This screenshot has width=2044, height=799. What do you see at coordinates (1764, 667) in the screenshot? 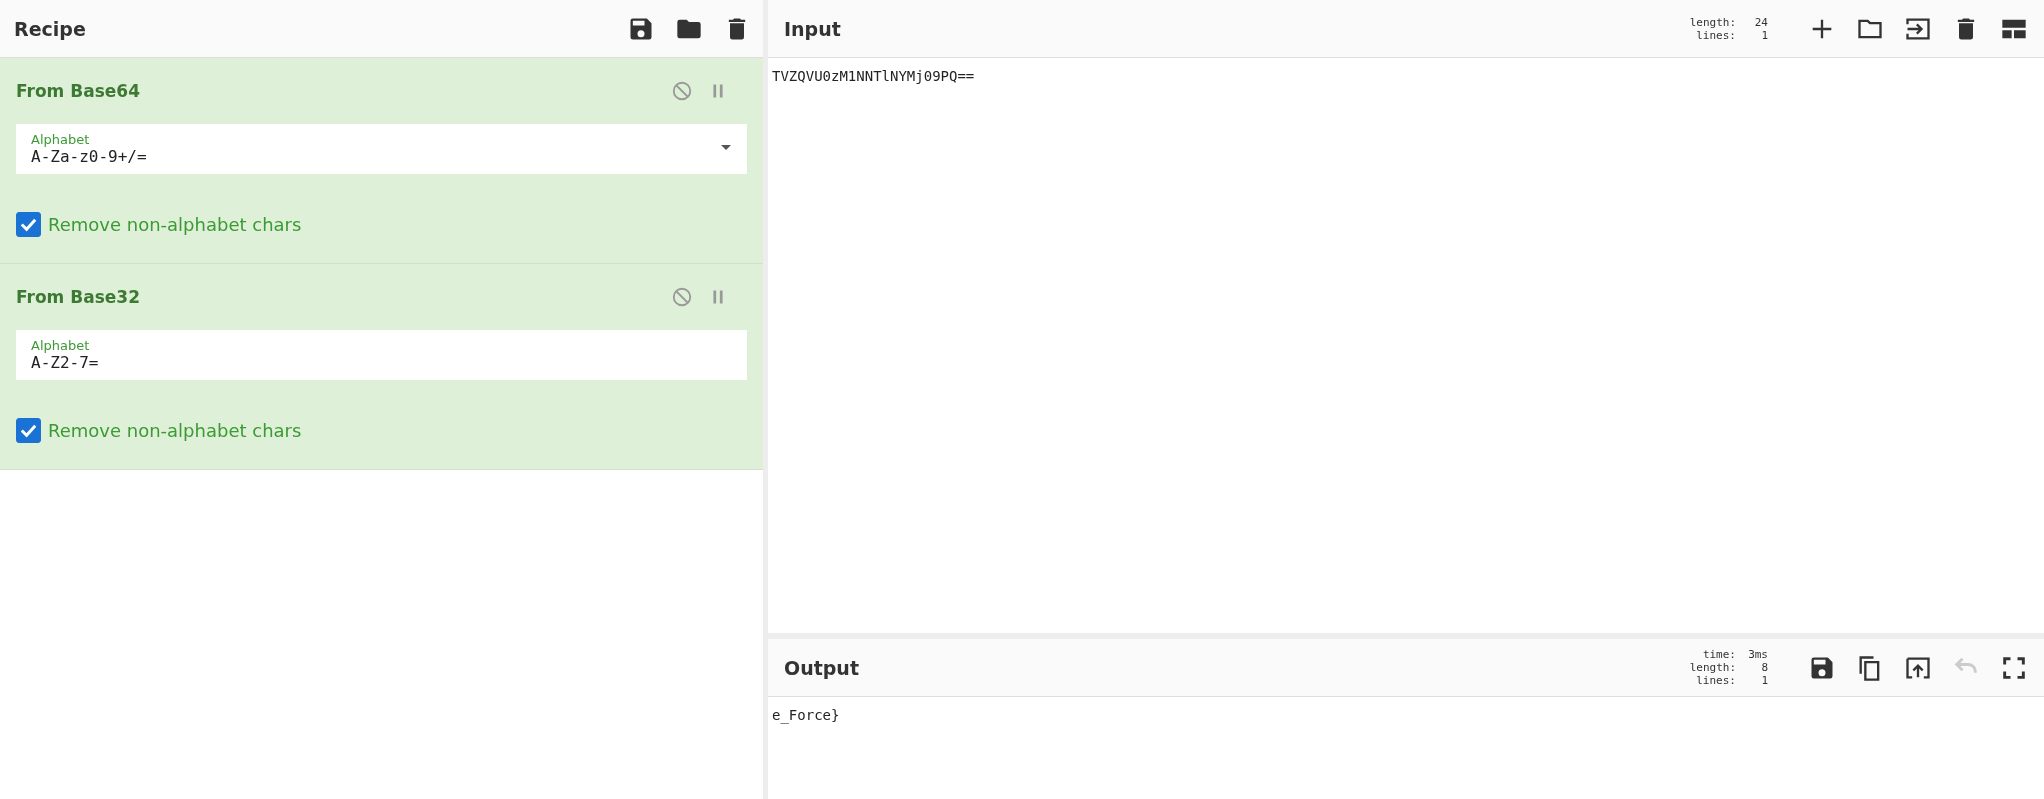
I see `stat-value: 8` at bounding box center [1764, 667].